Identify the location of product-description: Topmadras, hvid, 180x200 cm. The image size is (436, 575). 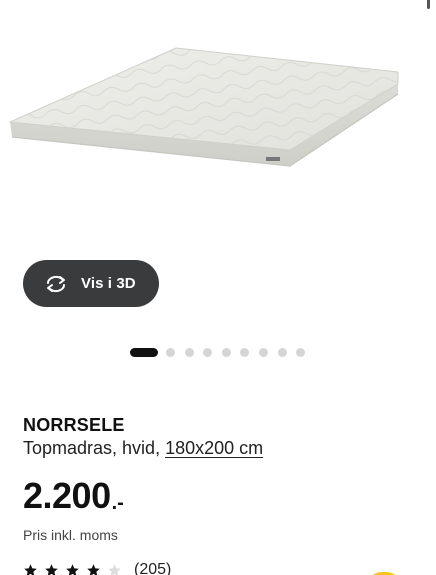
(143, 448).